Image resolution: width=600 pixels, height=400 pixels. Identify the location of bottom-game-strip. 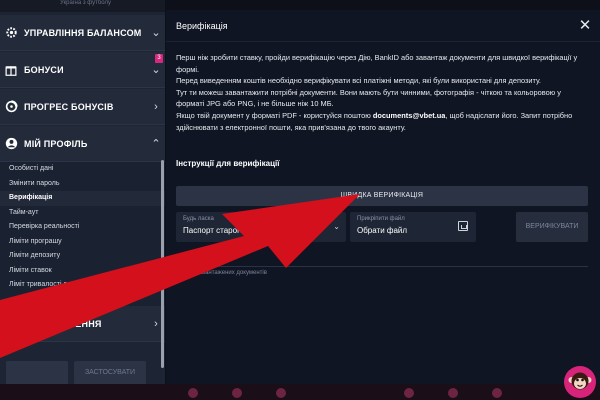
(300, 392).